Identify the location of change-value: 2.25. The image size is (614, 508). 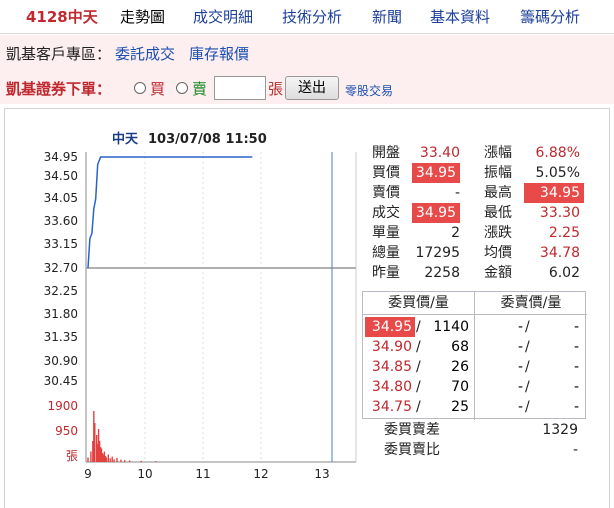
(564, 233).